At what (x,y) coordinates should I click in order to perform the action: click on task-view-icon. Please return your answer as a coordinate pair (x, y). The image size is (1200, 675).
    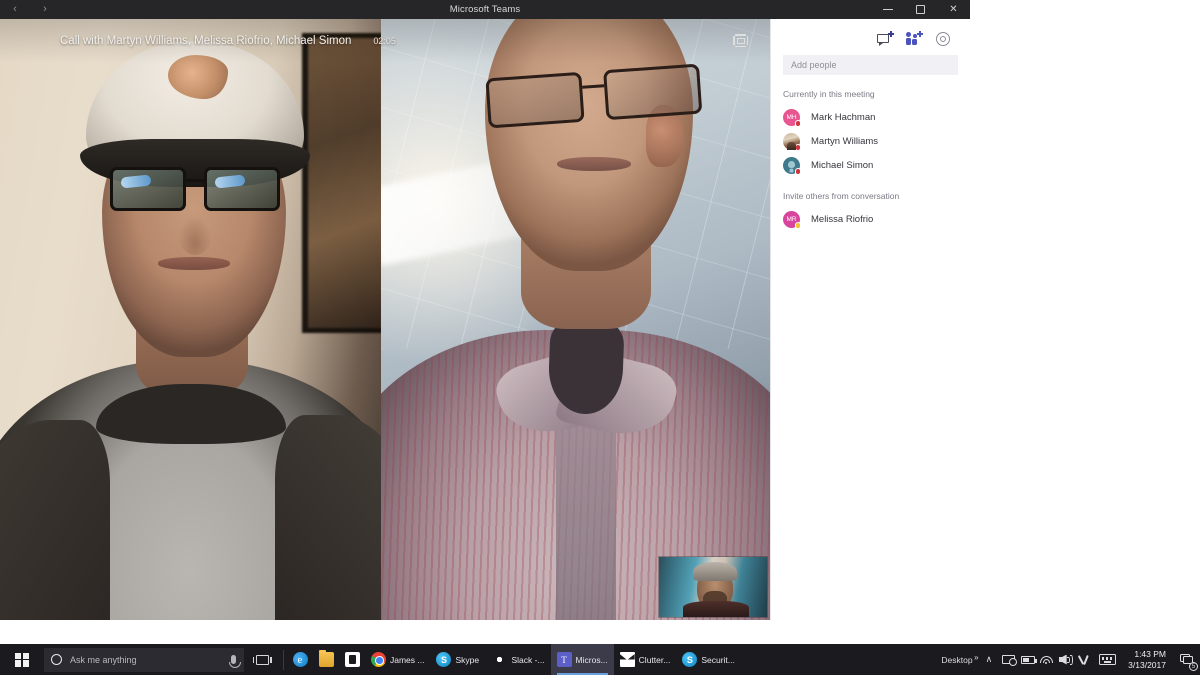
    Looking at the image, I should click on (262, 659).